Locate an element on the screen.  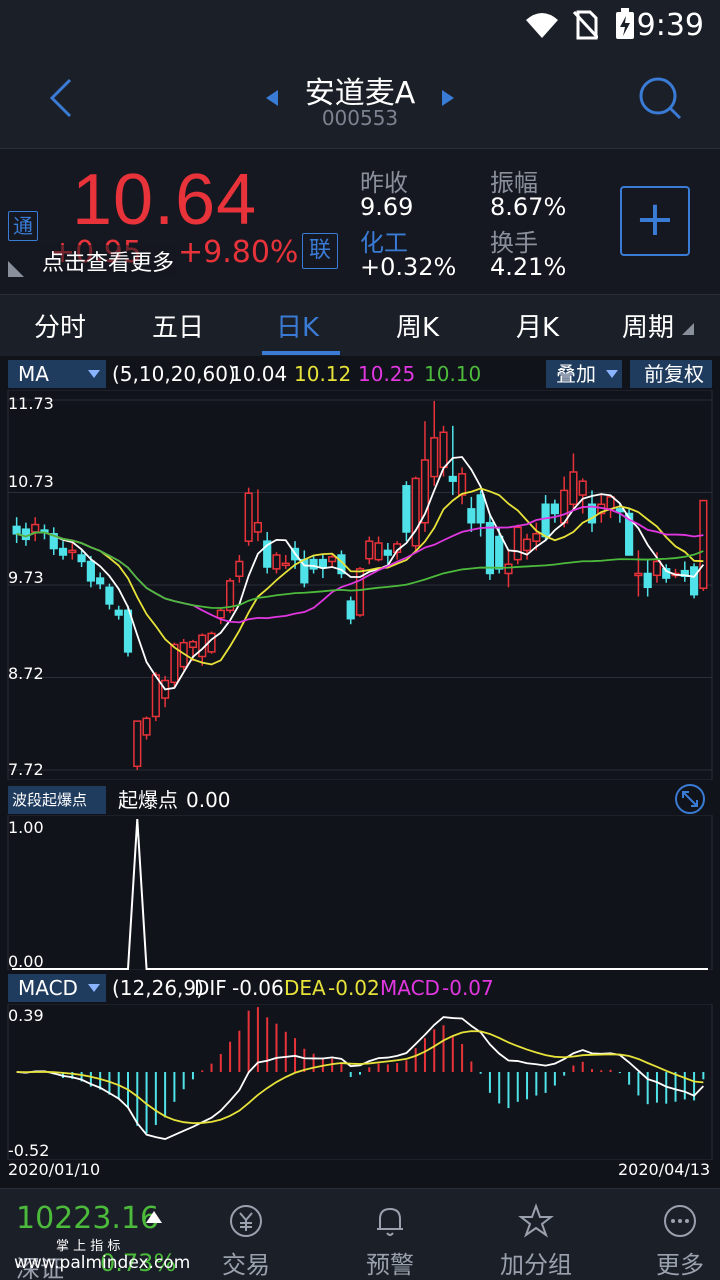
view-more-tip: 点击查看更多 is located at coordinates (108, 261).